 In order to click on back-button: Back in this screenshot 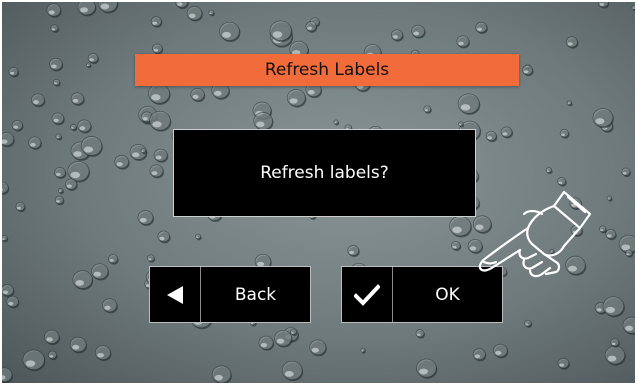, I will do `click(230, 294)`.